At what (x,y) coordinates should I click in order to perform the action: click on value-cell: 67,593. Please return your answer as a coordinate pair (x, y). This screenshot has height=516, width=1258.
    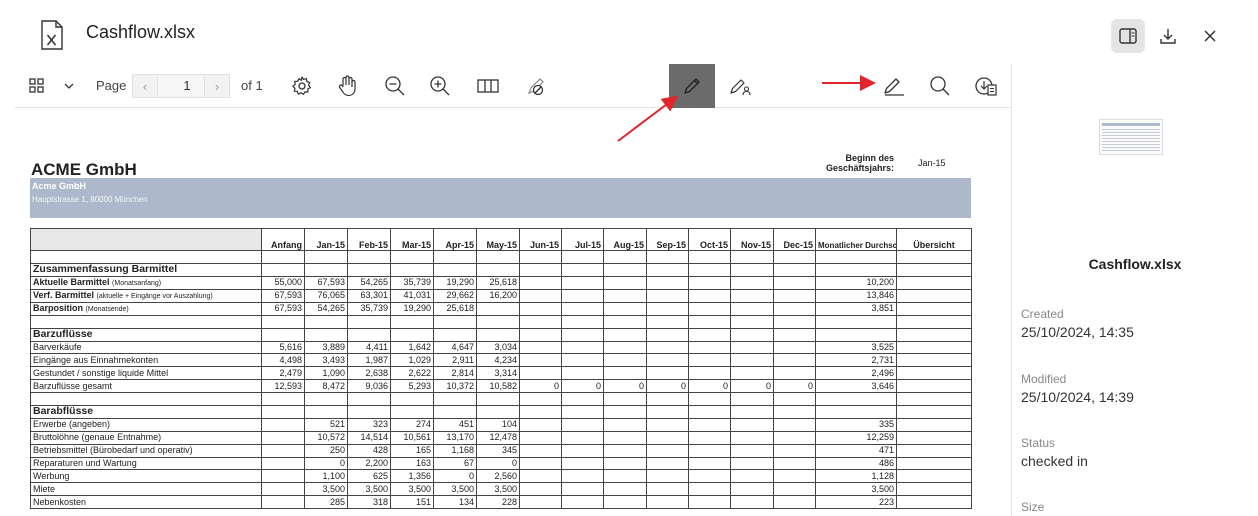
    Looking at the image, I should click on (326, 282).